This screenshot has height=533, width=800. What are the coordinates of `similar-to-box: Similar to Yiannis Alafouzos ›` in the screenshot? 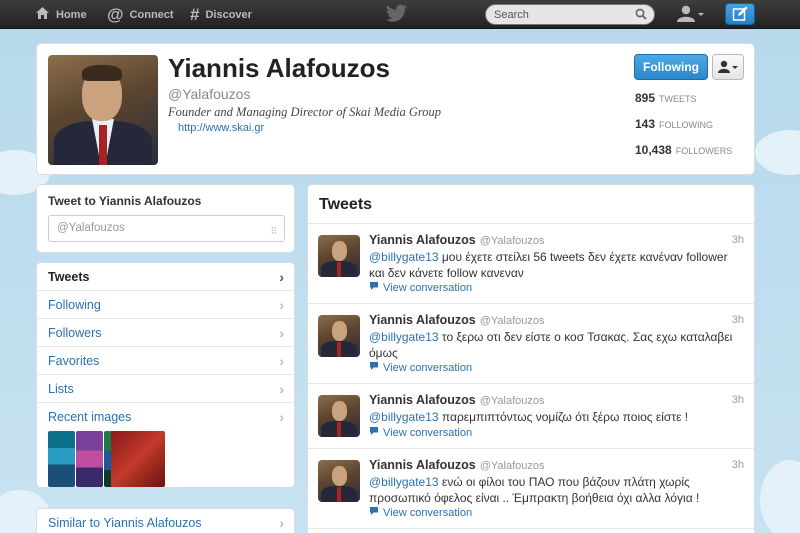 It's located at (165, 520).